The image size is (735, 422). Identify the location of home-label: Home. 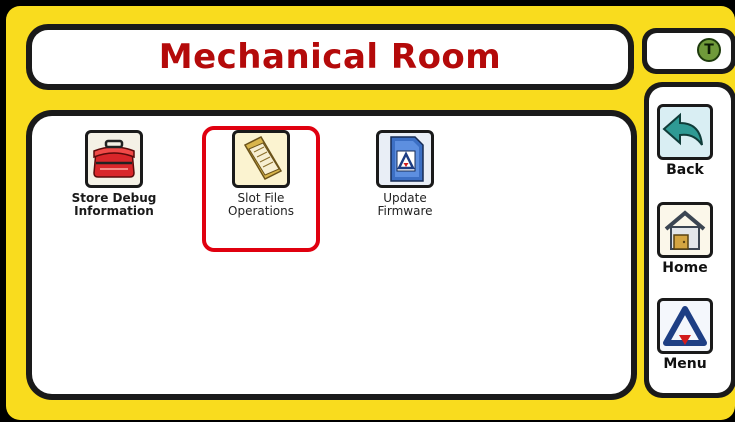
(685, 268).